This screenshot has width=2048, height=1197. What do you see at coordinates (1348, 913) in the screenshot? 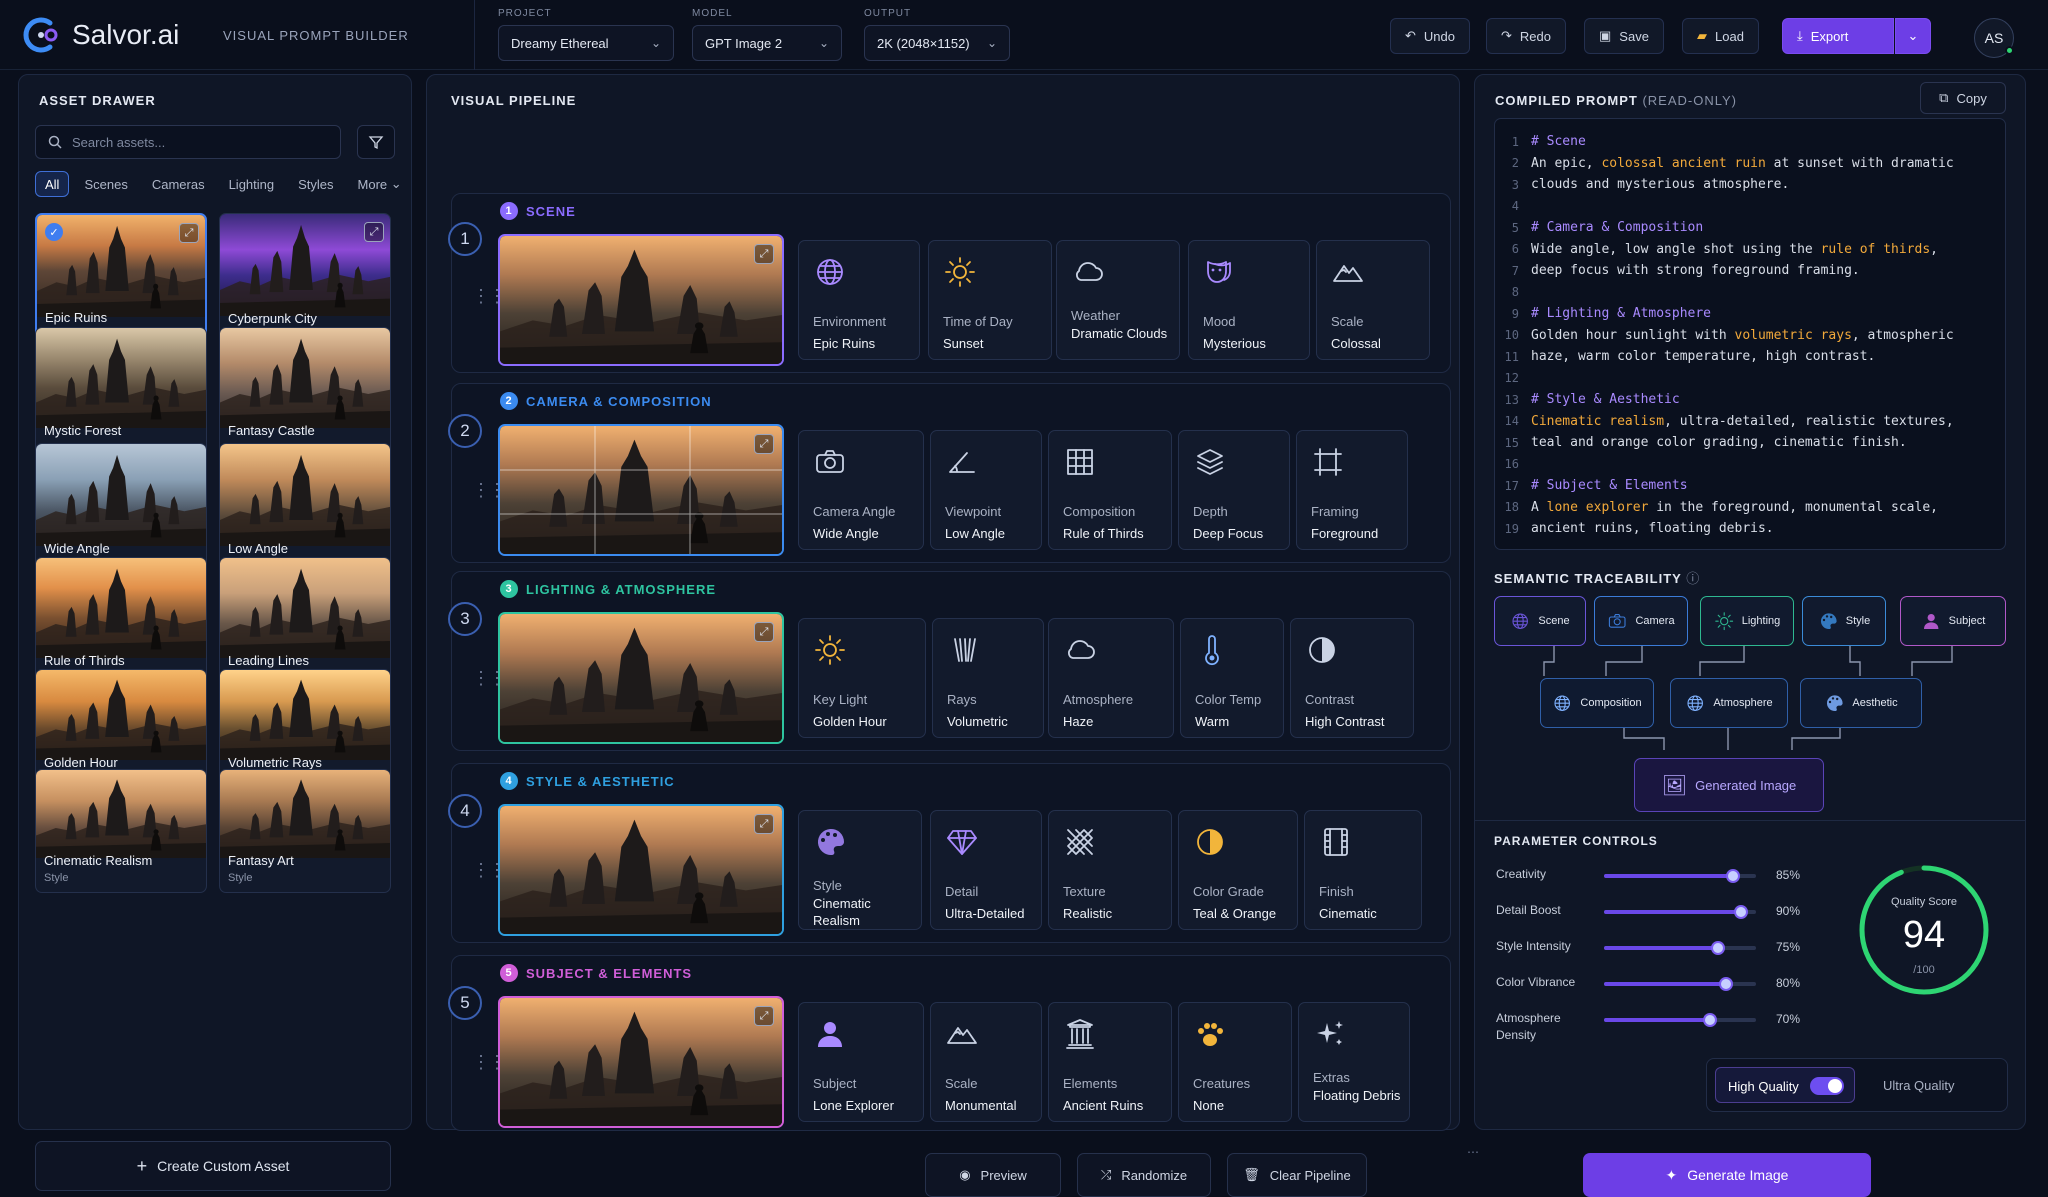
I see `param-value: Cinematic` at bounding box center [1348, 913].